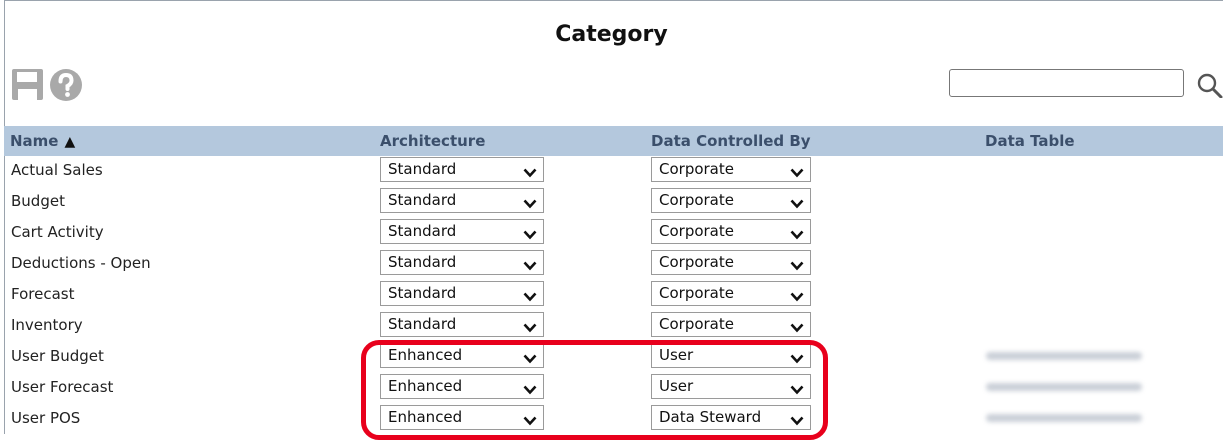 The width and height of the screenshot is (1223, 440). Describe the element at coordinates (38, 201) in the screenshot. I see `row-name: Budget` at that location.